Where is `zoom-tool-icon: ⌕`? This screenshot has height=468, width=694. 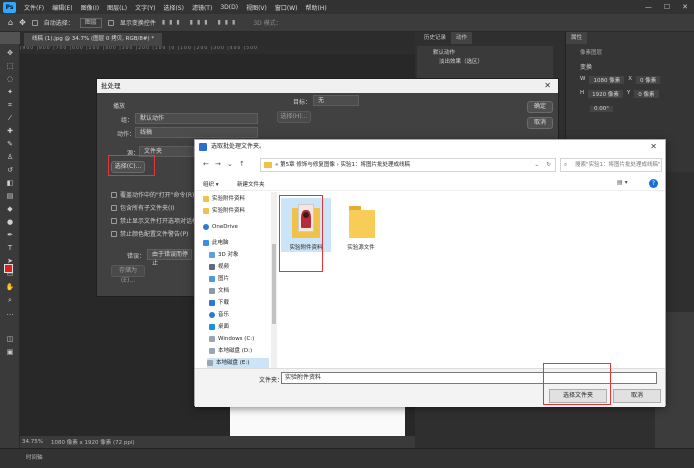
zoom-tool-icon: ⌕ is located at coordinates (10, 300).